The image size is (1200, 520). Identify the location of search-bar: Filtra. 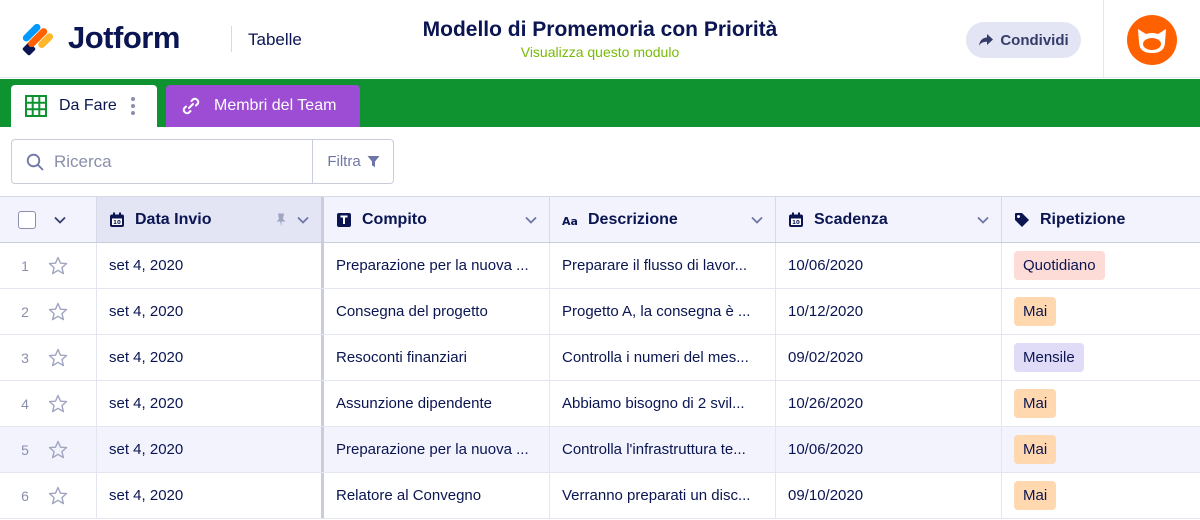
(202, 161).